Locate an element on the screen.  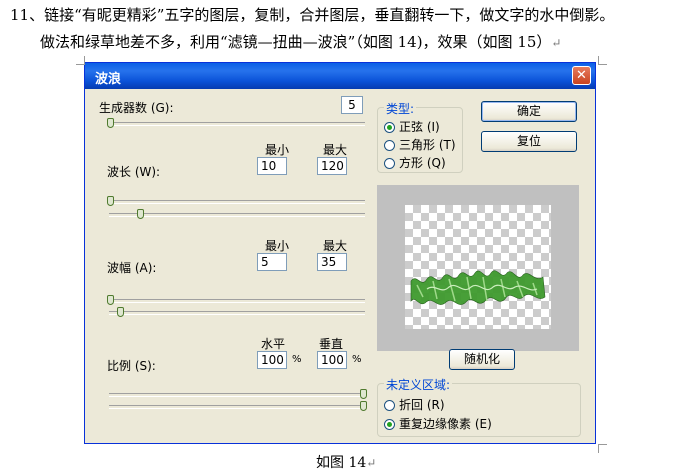
reset-button: 复位 is located at coordinates (529, 141).